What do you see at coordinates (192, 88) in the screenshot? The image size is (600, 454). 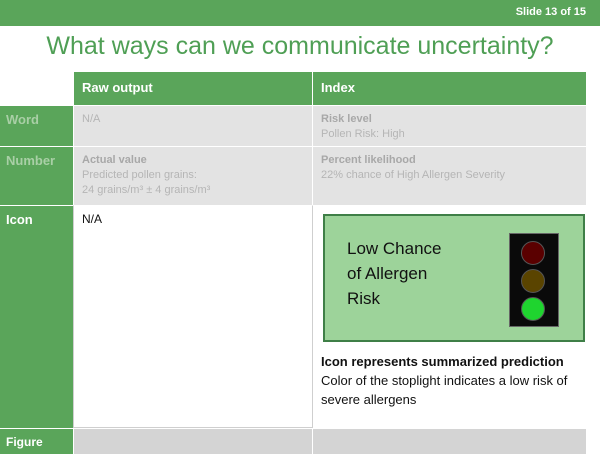 I see `header-raw-output: Raw output` at bounding box center [192, 88].